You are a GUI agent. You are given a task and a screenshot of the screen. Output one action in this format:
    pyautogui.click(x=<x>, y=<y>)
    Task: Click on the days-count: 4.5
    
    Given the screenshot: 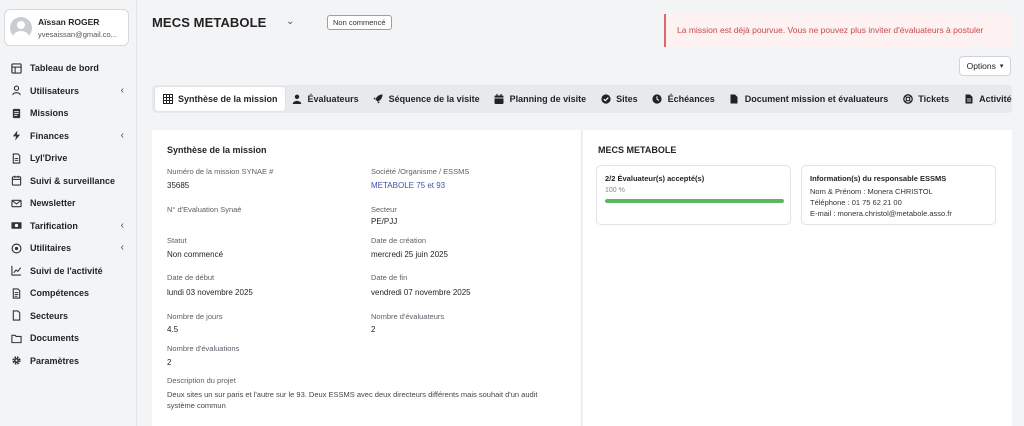 What is the action you would take?
    pyautogui.click(x=173, y=329)
    